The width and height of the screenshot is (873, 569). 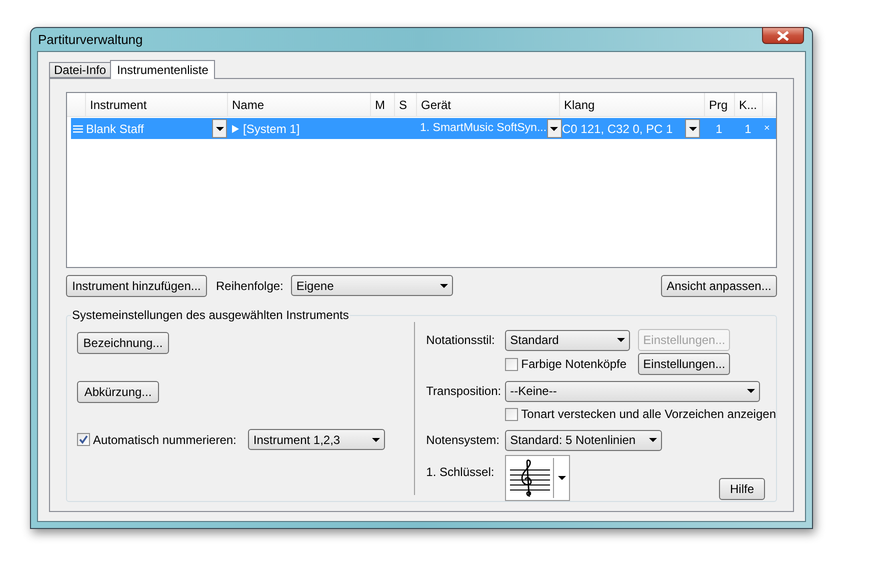 I want to click on expand-icon, so click(x=235, y=128).